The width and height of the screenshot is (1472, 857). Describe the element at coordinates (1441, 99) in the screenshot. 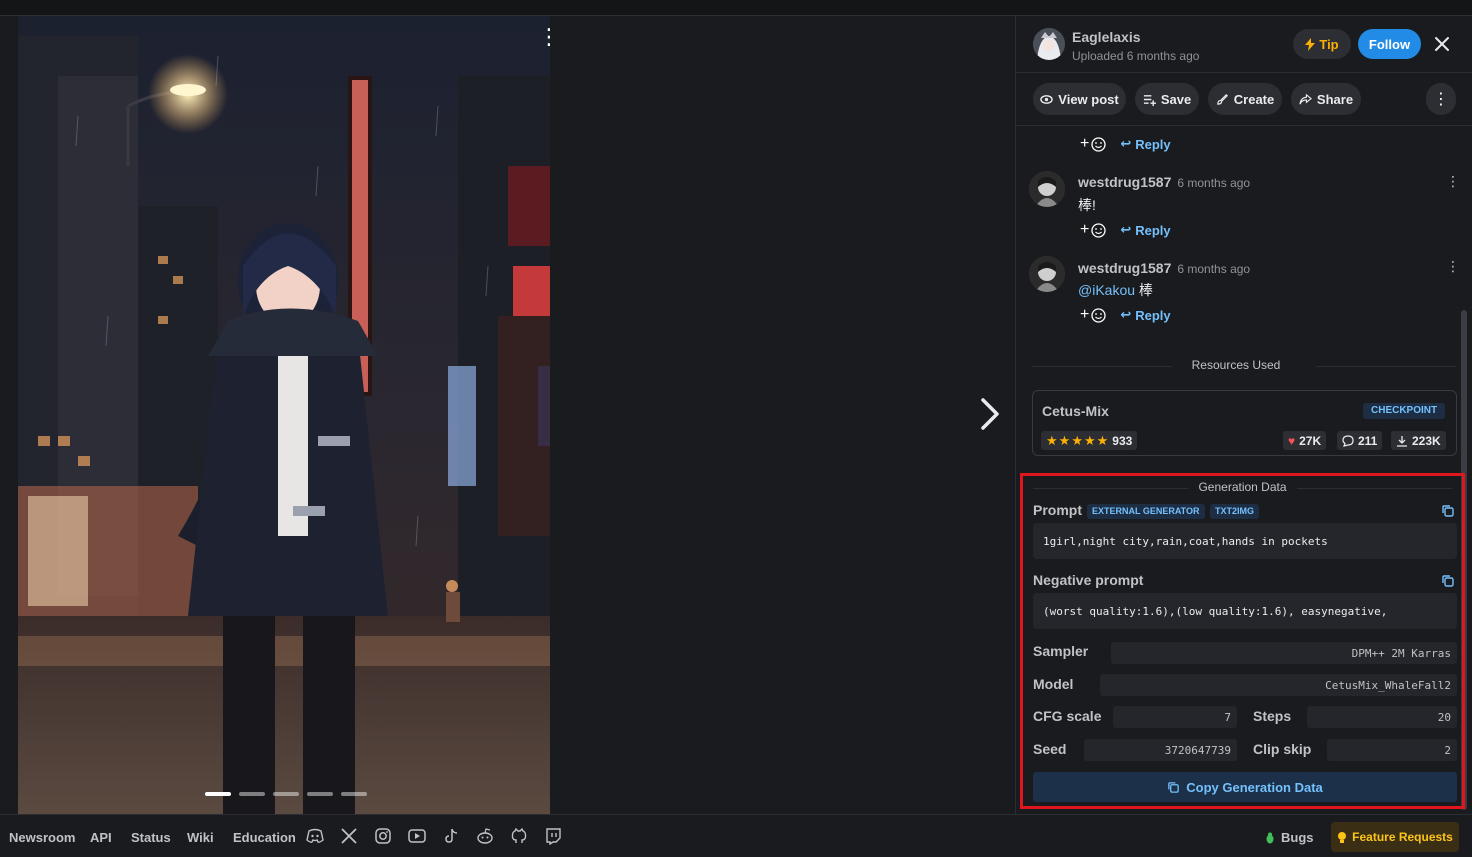

I see `more-options-button: ⋮` at that location.